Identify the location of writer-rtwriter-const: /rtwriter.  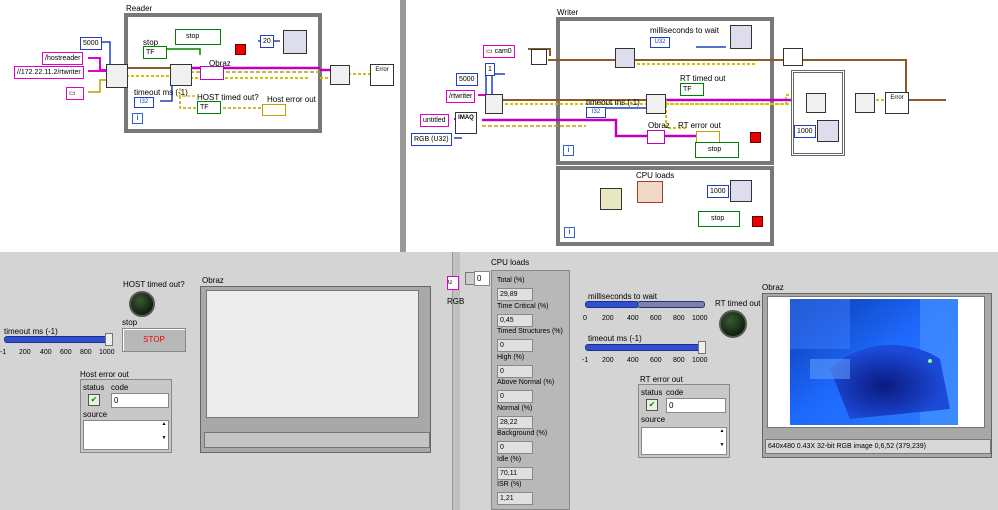
(461, 96).